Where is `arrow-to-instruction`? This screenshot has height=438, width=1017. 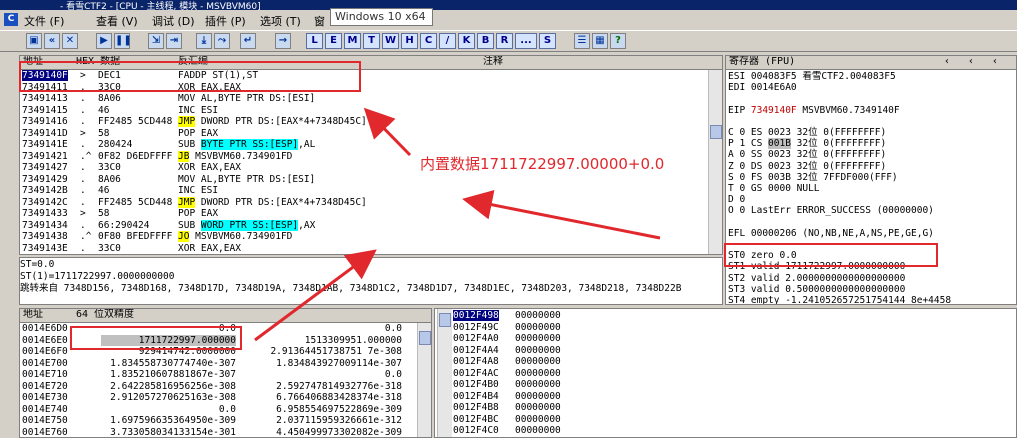 arrow-to-instruction is located at coordinates (387, 132).